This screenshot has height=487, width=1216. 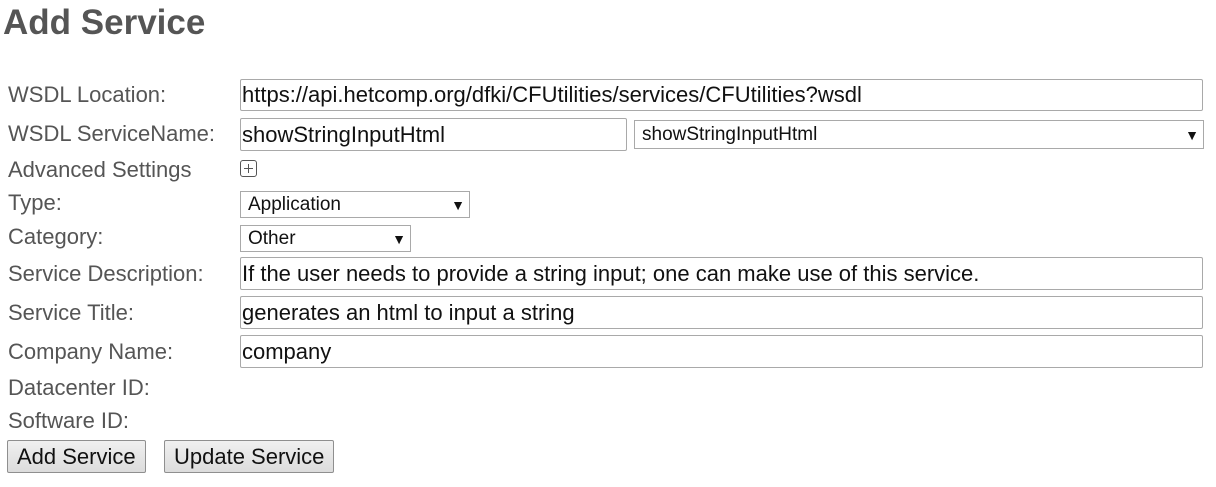 I want to click on datacenter-id-label: Datacenter ID:, so click(x=79, y=387).